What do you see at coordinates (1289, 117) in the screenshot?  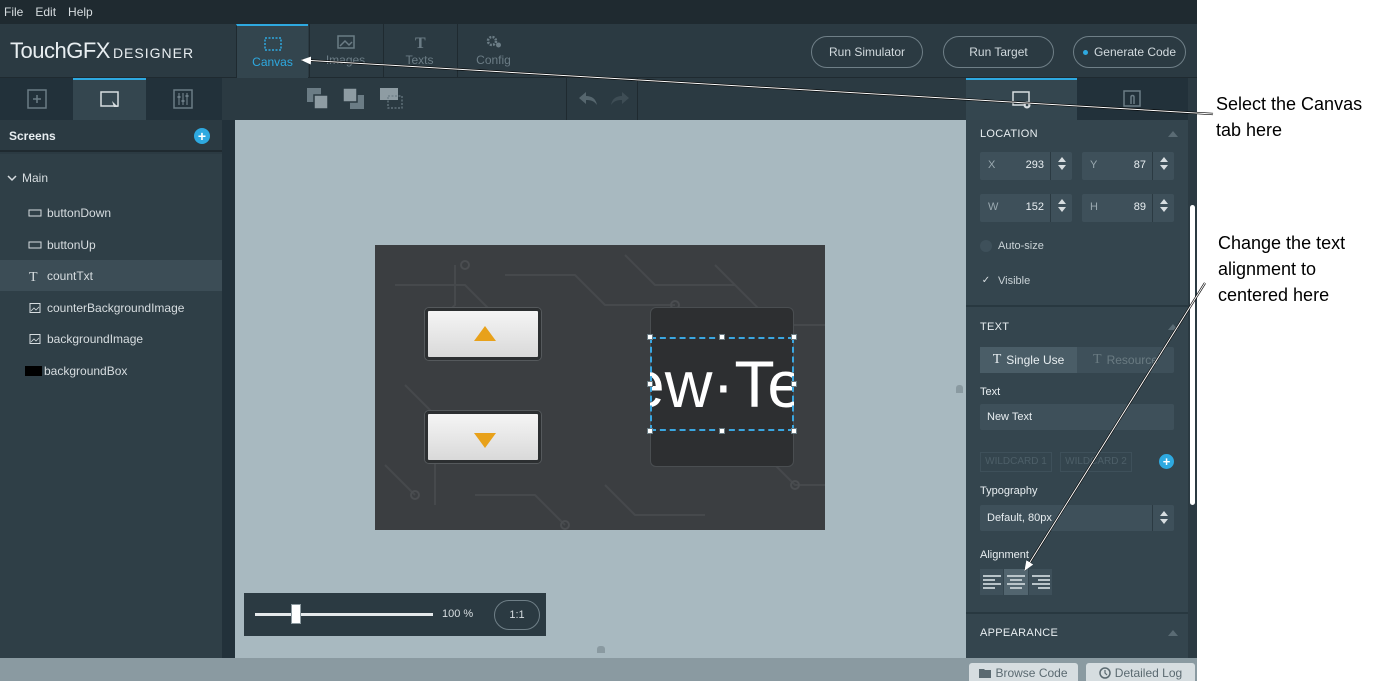 I see `annotation-canvas-note: Select the Canvas tab here` at bounding box center [1289, 117].